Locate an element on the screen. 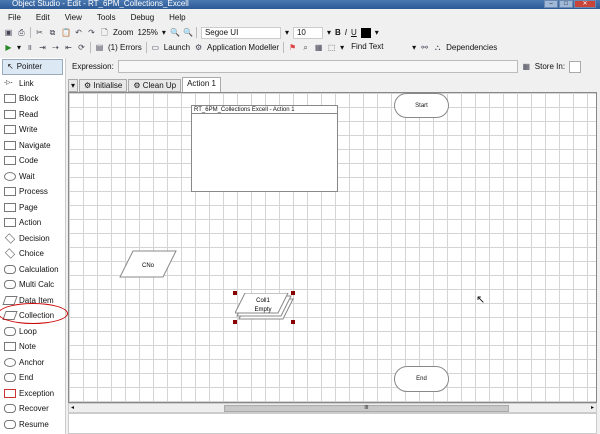 The width and height of the screenshot is (600, 434). tabs-dropdown: ▾ is located at coordinates (73, 85).